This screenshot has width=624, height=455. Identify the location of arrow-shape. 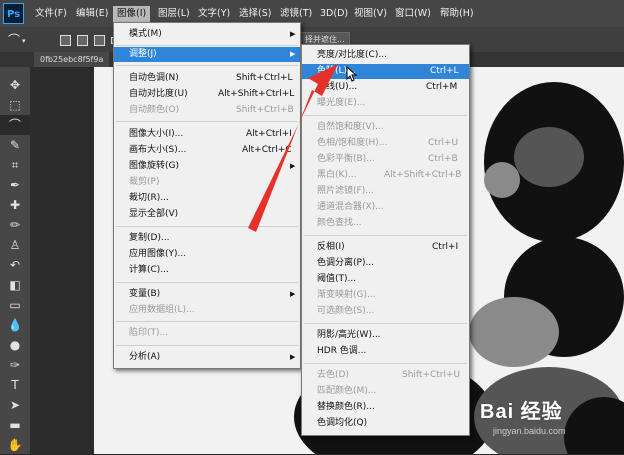
(293, 148).